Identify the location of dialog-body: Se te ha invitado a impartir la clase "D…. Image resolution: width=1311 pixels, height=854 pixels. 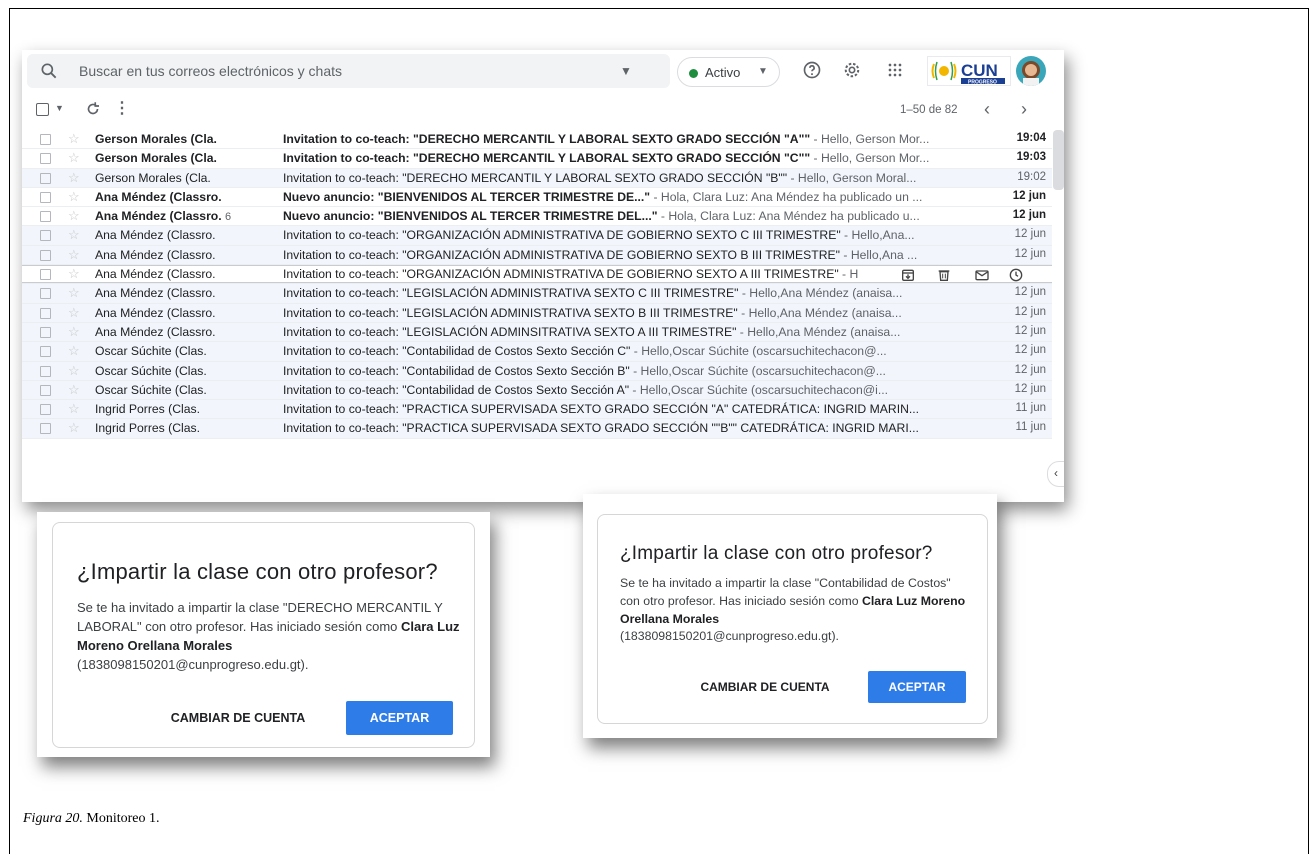
(273, 636).